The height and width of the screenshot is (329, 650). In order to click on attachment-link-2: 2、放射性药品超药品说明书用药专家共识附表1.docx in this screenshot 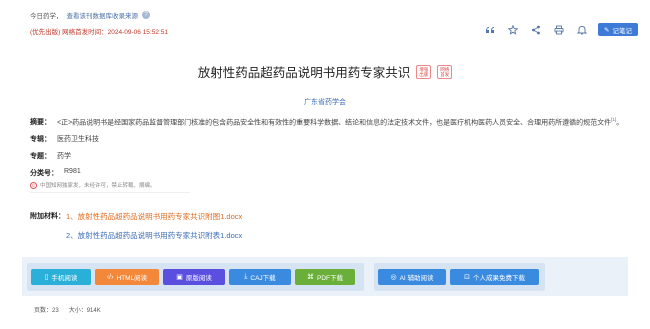, I will do `click(154, 235)`.